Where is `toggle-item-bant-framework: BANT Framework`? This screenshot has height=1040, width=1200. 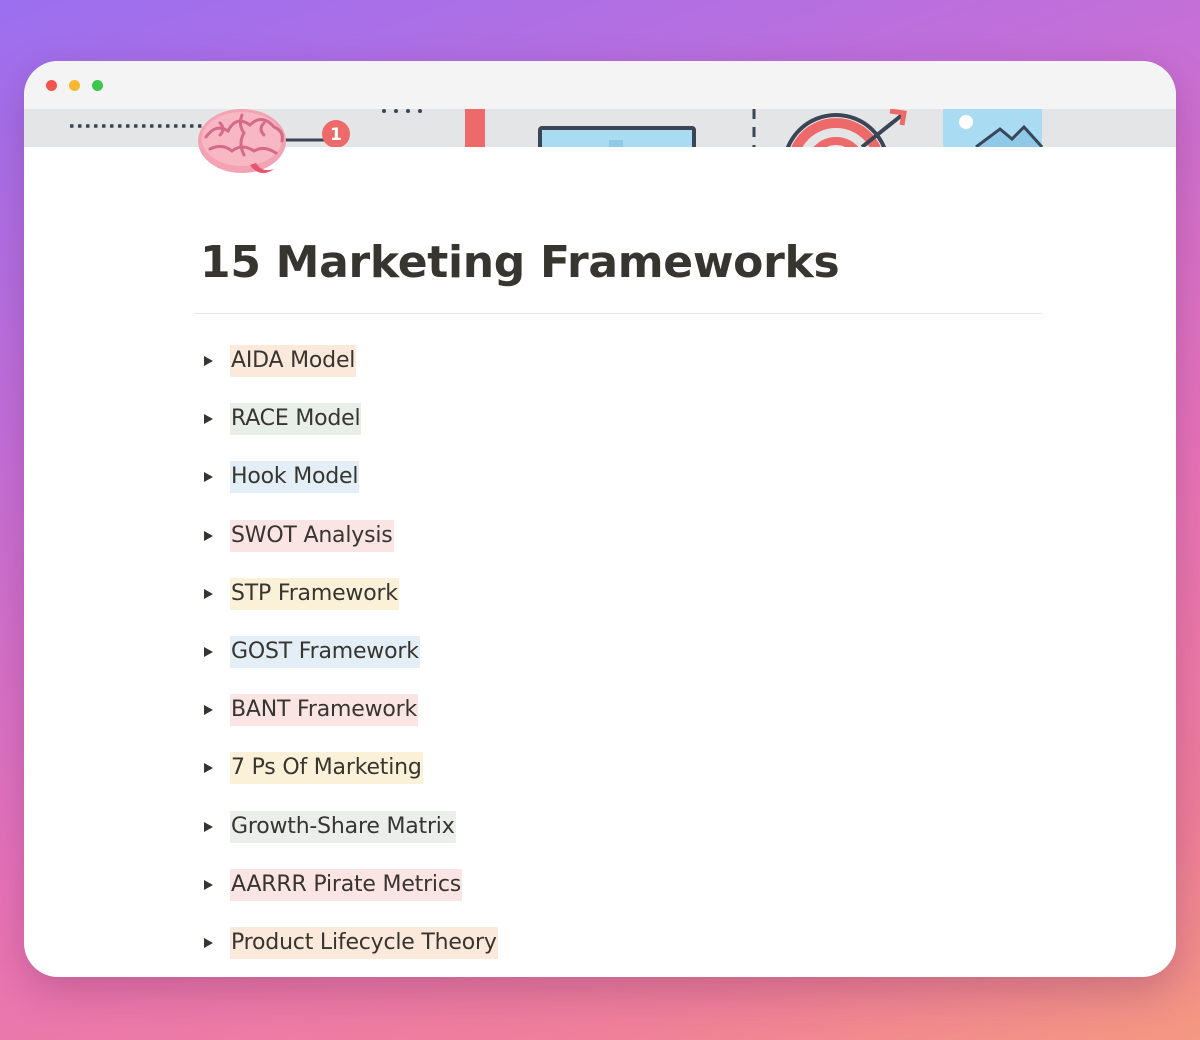 toggle-item-bant-framework: BANT Framework is located at coordinates (618, 710).